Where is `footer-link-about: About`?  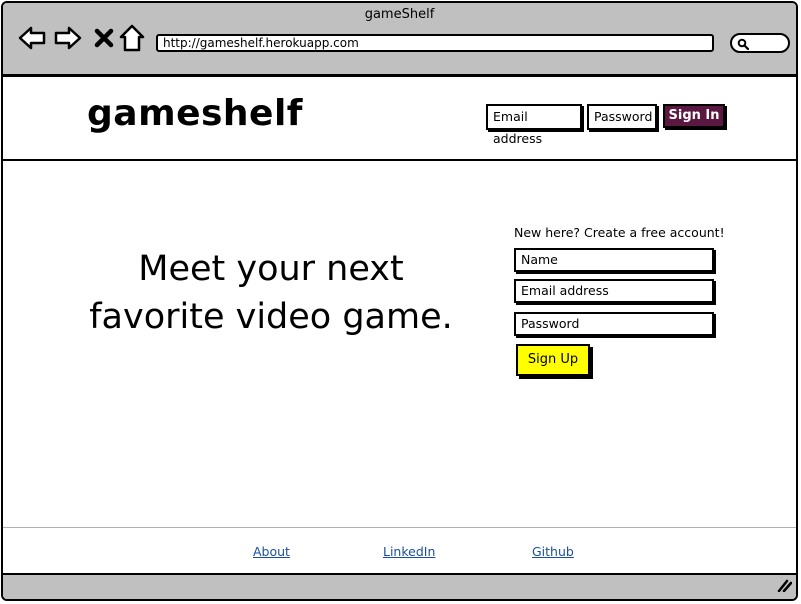
footer-link-about: About is located at coordinates (271, 551).